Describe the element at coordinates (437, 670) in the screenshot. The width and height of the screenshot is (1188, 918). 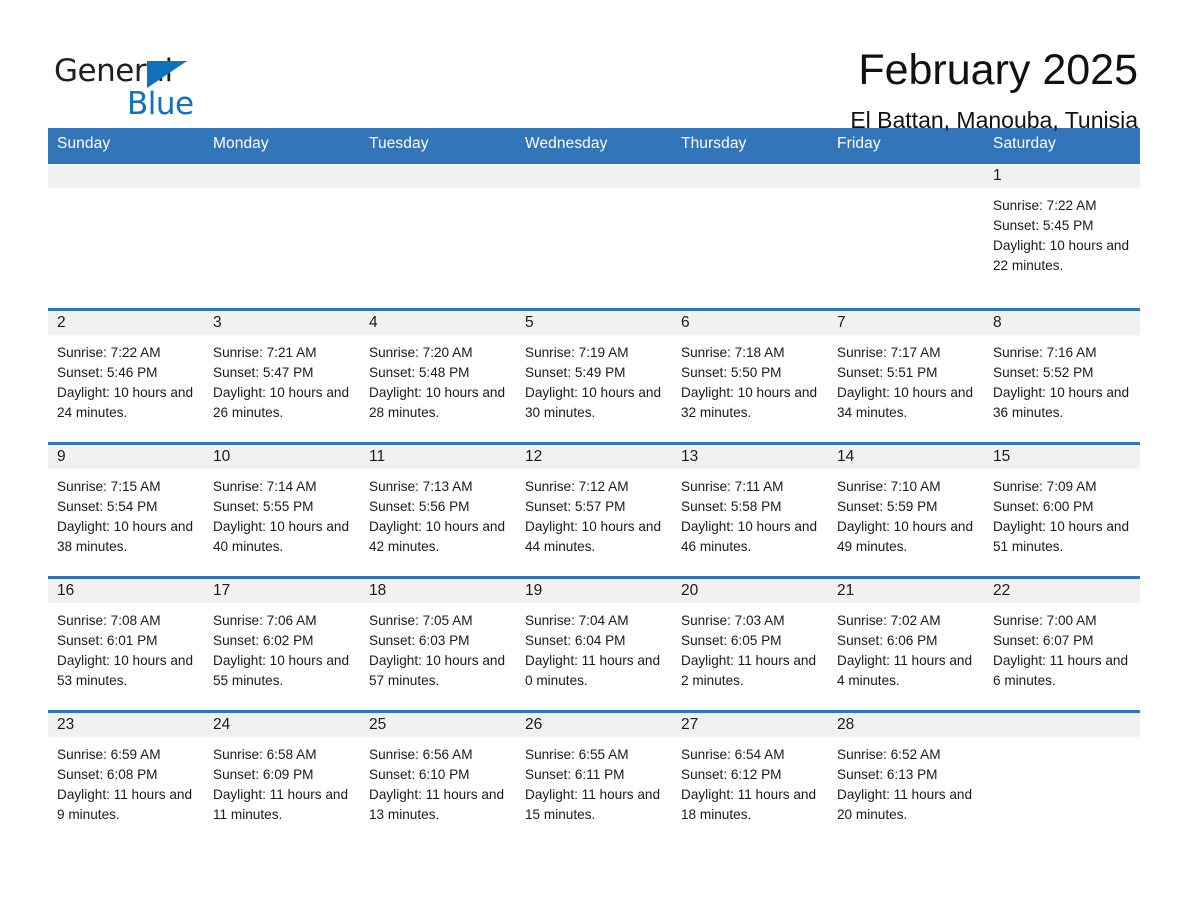
I see `daylight-text: Daylight: 10 hours and 57 minutes.` at that location.